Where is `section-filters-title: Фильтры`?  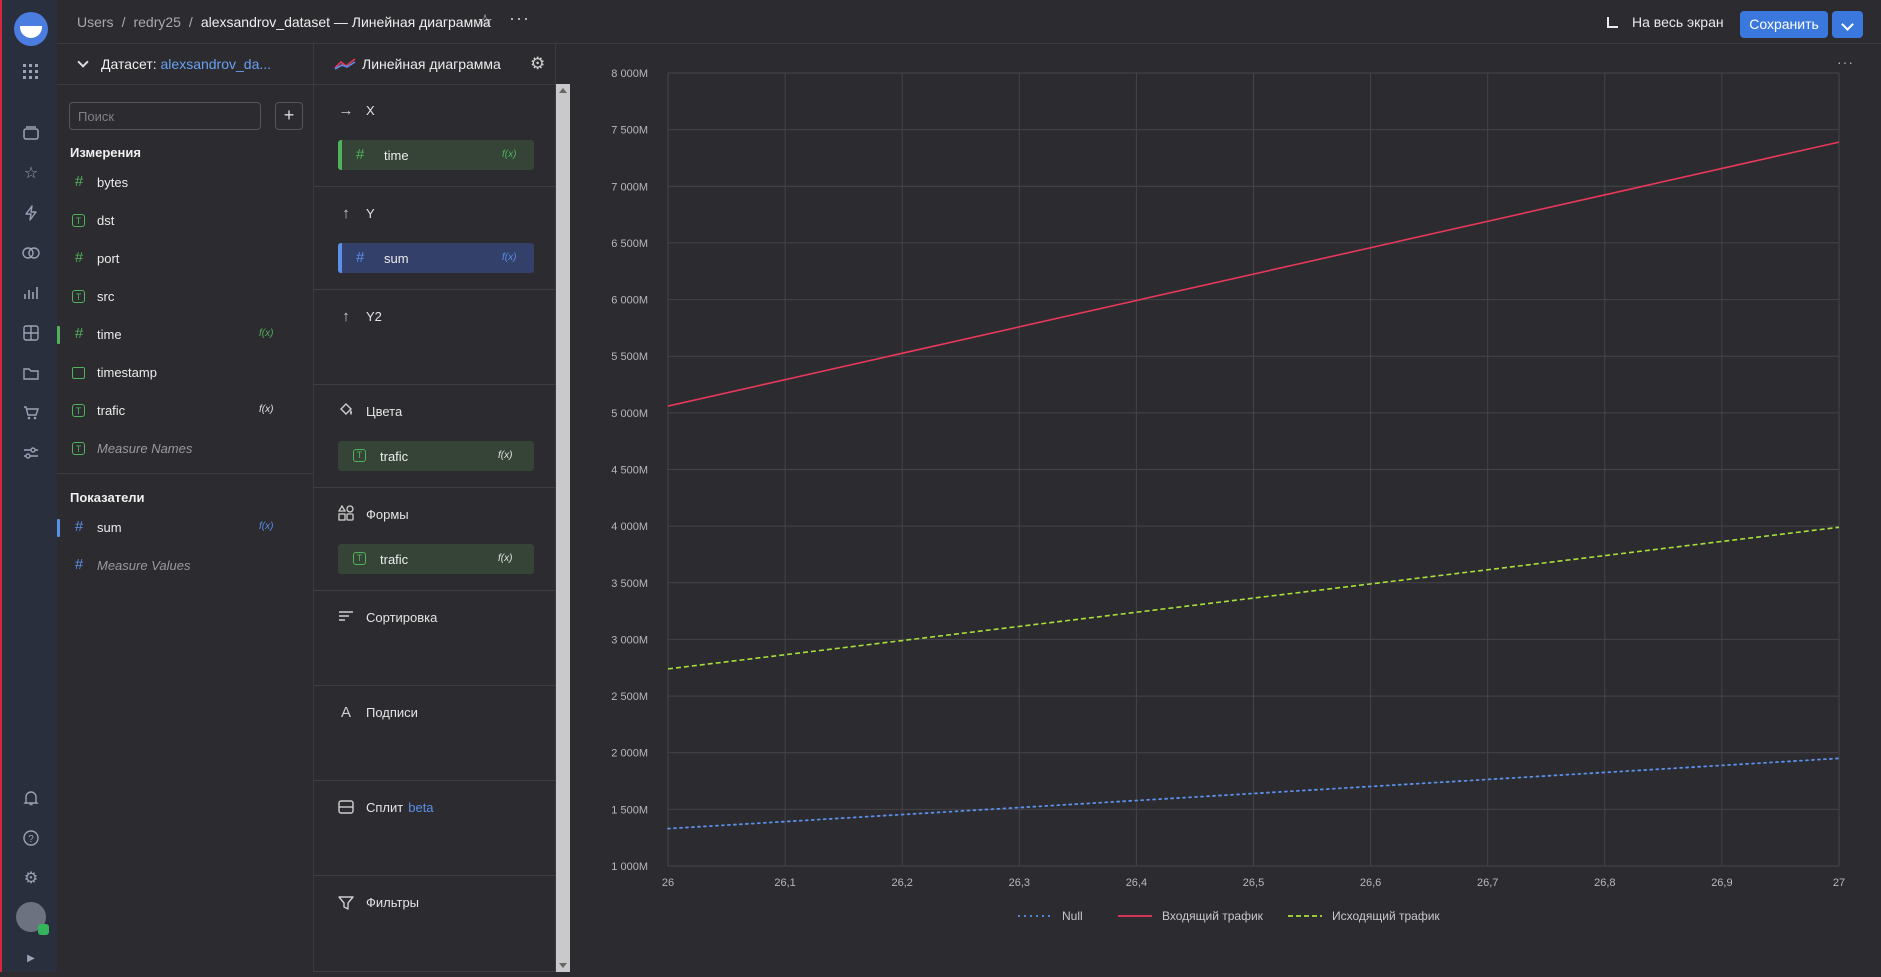
section-filters-title: Фильтры is located at coordinates (393, 902).